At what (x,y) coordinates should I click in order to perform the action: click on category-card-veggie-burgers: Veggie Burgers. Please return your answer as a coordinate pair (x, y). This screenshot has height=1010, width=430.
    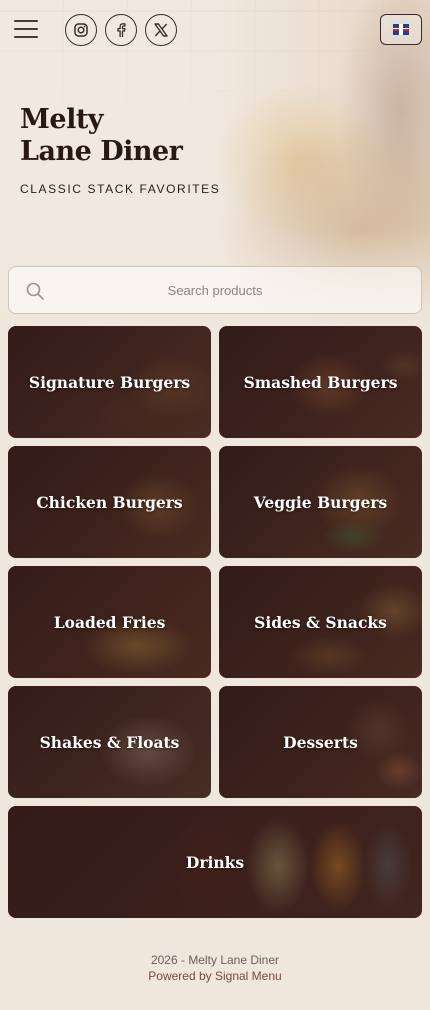
    Looking at the image, I should click on (320, 502).